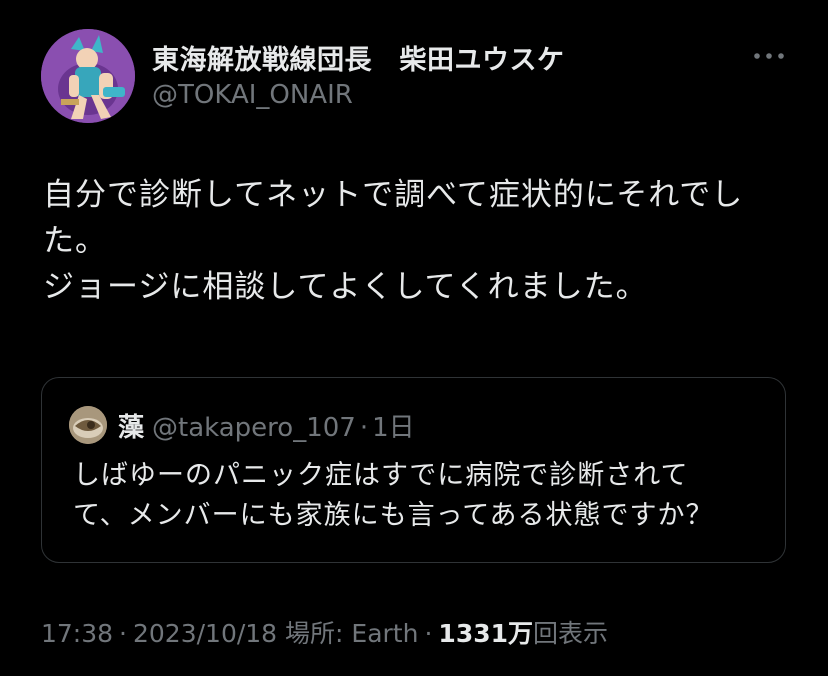 The width and height of the screenshot is (828, 676). What do you see at coordinates (352, 633) in the screenshot?
I see `tweet-location: 場所: Earth` at bounding box center [352, 633].